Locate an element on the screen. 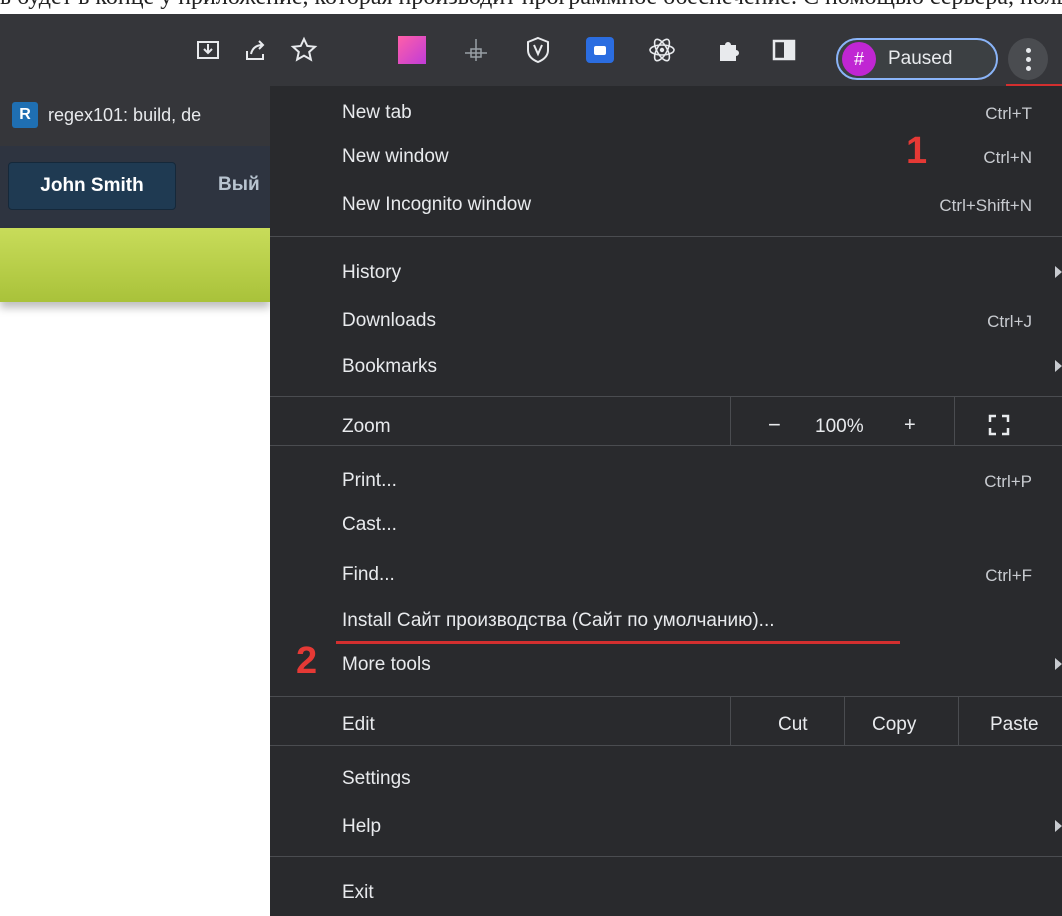 The image size is (1062, 916). user-button: John Smith is located at coordinates (92, 186).